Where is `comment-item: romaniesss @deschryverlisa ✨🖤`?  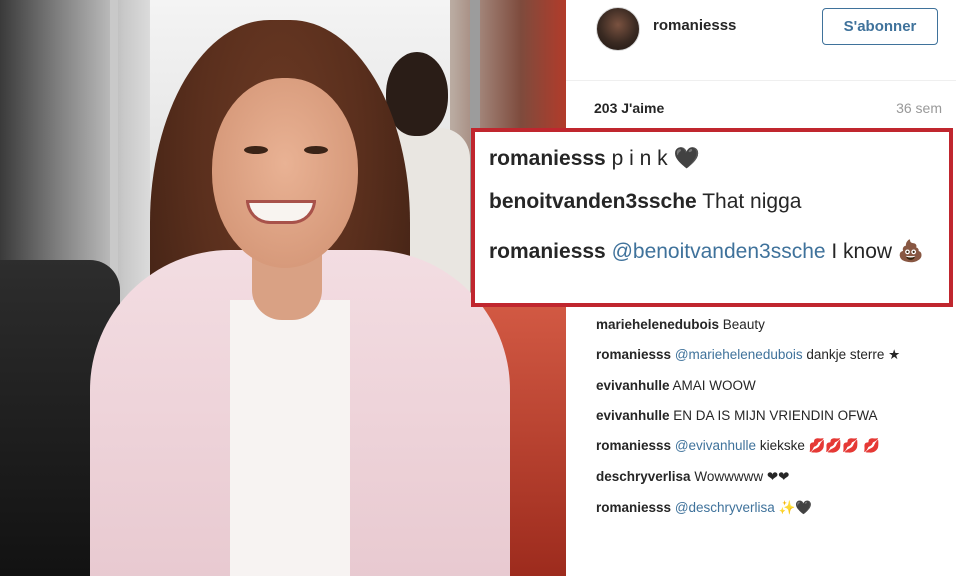 comment-item: romaniesss @deschryverlisa ✨🖤 is located at coordinates (766, 508).